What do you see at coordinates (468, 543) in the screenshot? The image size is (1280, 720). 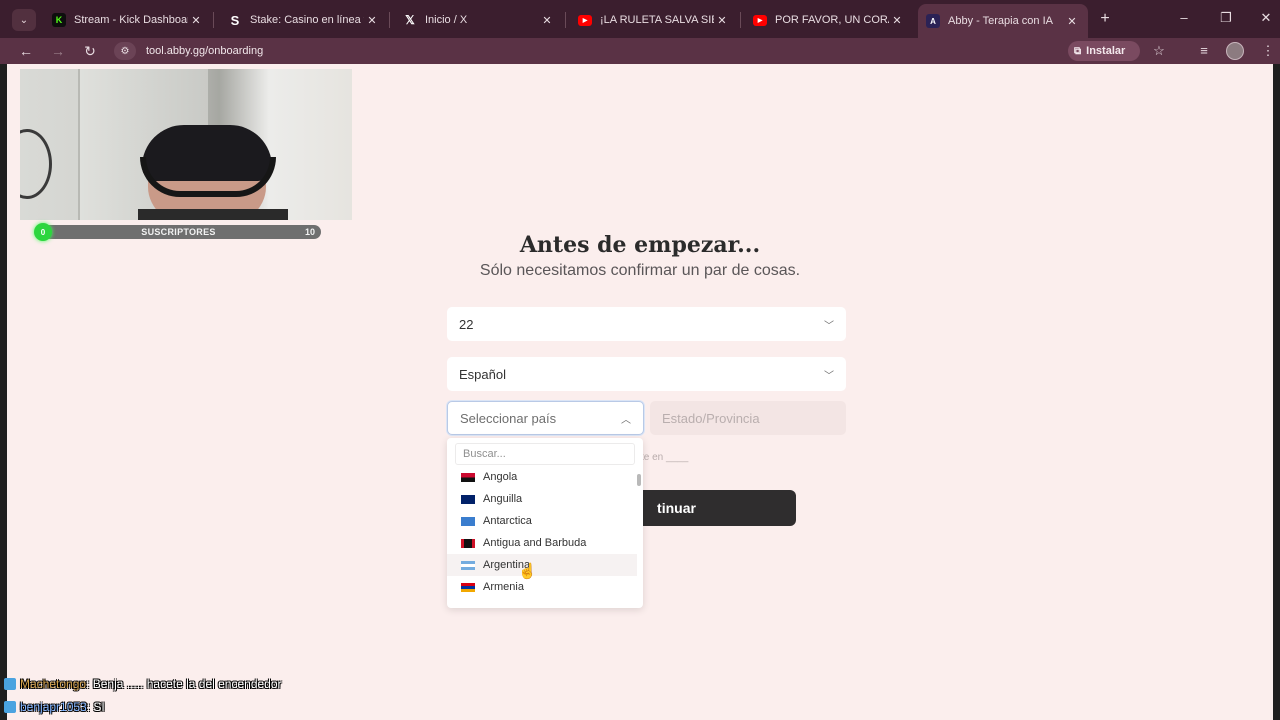 I see `antigua-flag-icon` at bounding box center [468, 543].